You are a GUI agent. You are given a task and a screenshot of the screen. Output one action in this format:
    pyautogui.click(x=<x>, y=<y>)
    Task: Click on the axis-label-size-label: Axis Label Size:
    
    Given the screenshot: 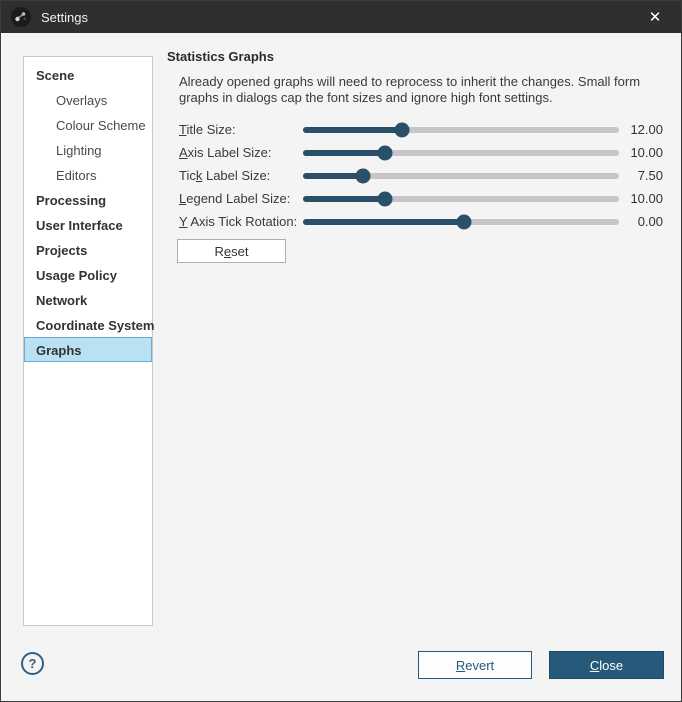 What is the action you would take?
    pyautogui.click(x=225, y=152)
    